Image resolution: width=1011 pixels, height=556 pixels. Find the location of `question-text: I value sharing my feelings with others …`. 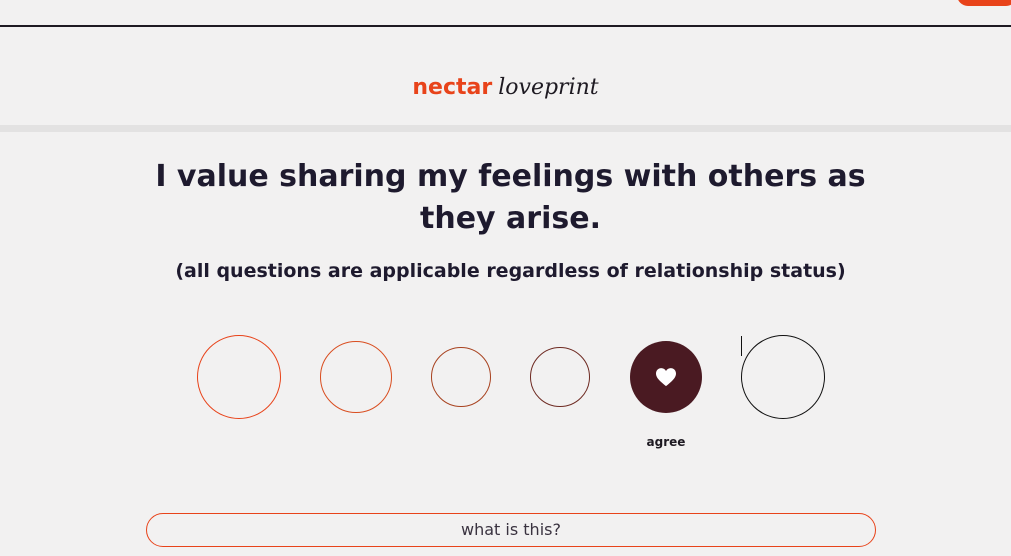

question-text: I value sharing my feelings with others … is located at coordinates (510, 197).